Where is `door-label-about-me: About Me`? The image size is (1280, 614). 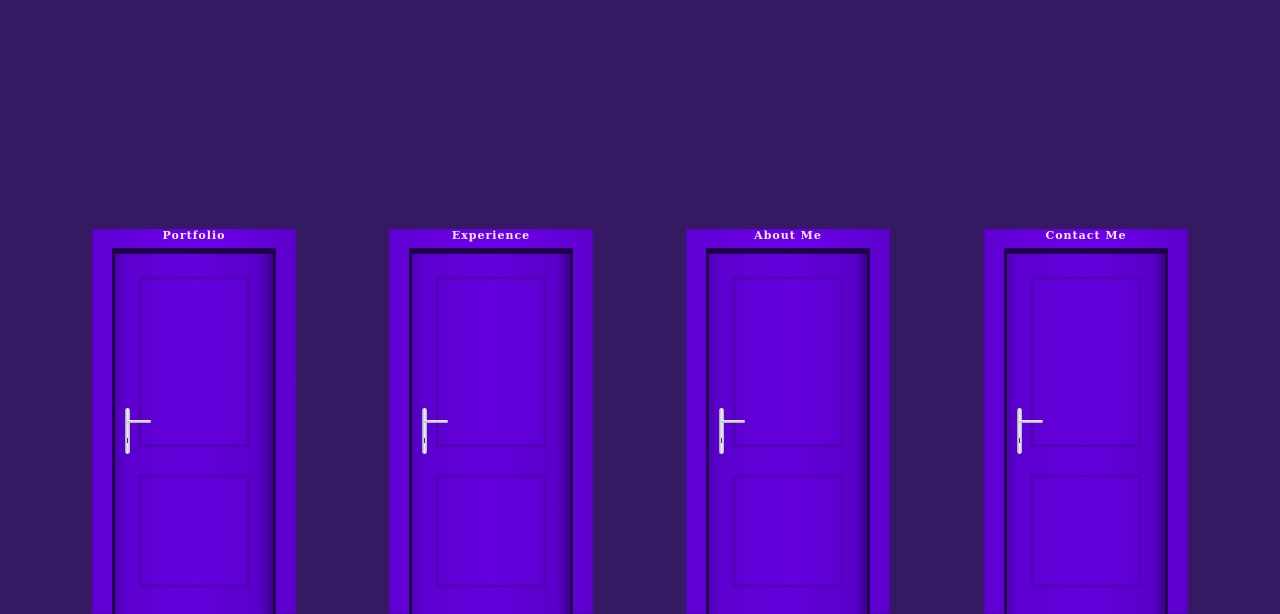 door-label-about-me: About Me is located at coordinates (788, 235).